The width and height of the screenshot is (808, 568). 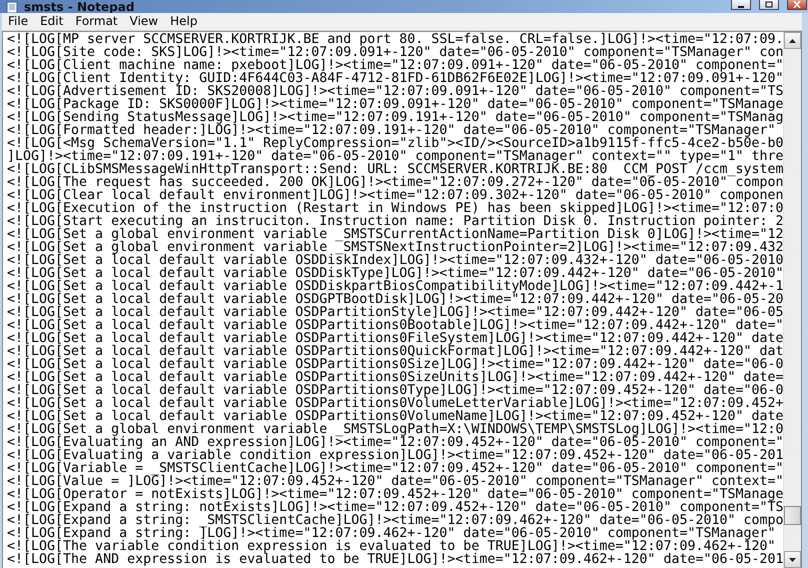 What do you see at coordinates (395, 260) in the screenshot?
I see `log-line: <![LOG[Set a local default variable OSDDiskIndex]LOG]!><time="12:07:09.432+-120" date="06-05-2010` at bounding box center [395, 260].